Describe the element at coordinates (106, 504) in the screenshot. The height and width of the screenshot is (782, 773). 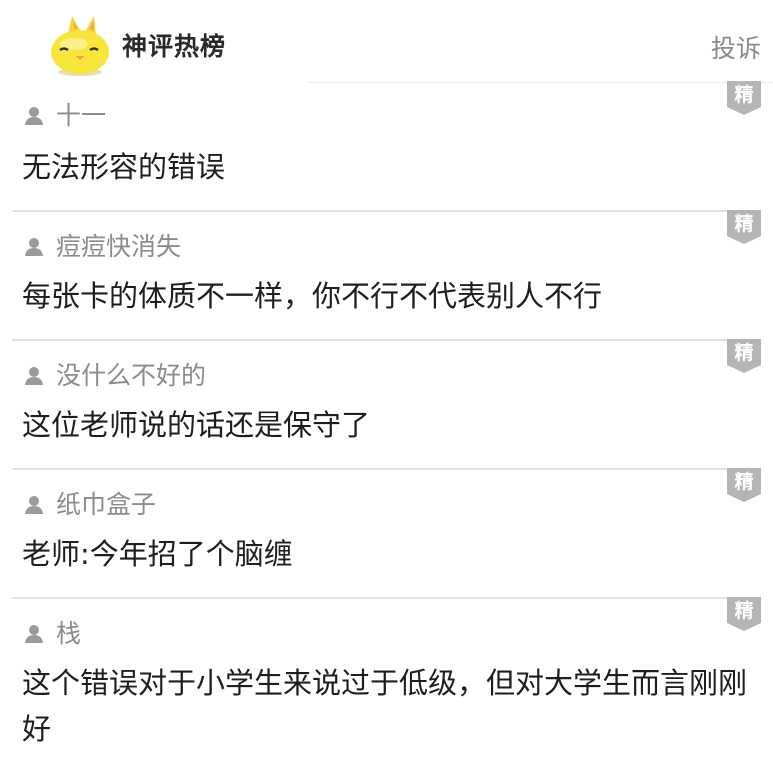
I see `username: 纸巾盒子` at that location.